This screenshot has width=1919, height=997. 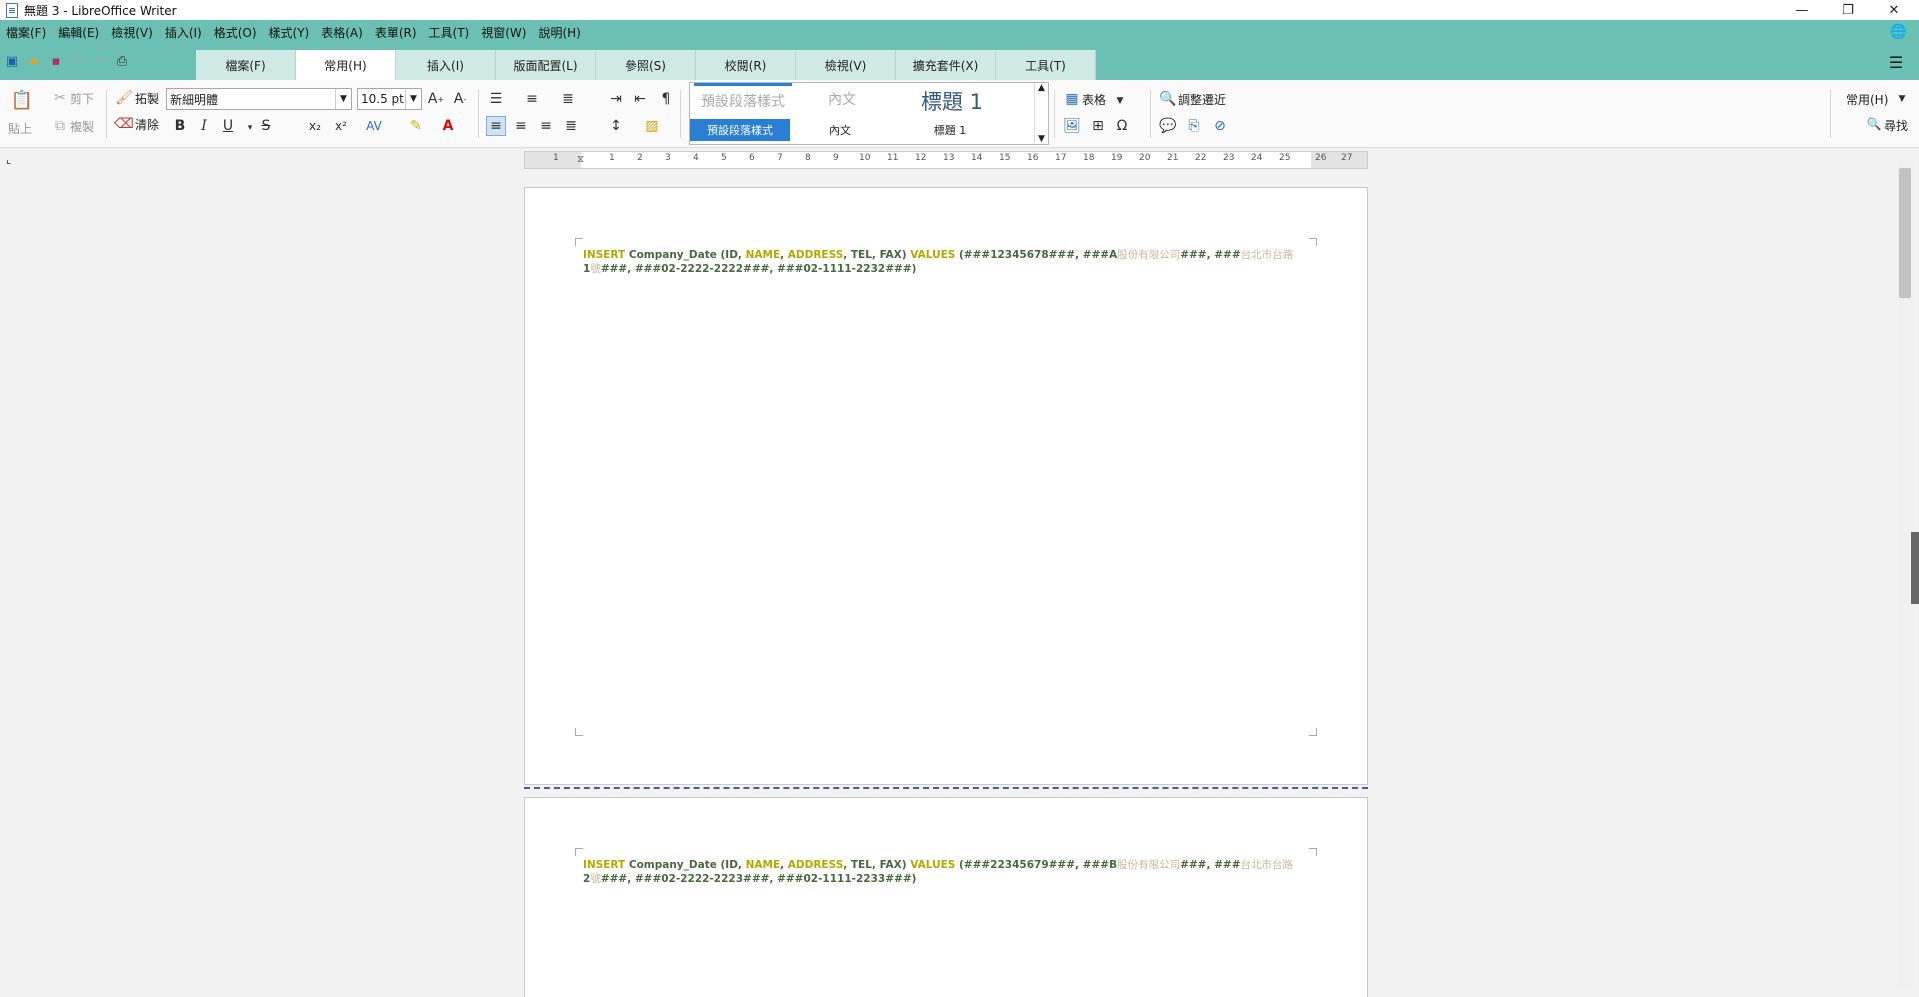 I want to click on paragraph-background-icon: ▨, so click(x=652, y=126).